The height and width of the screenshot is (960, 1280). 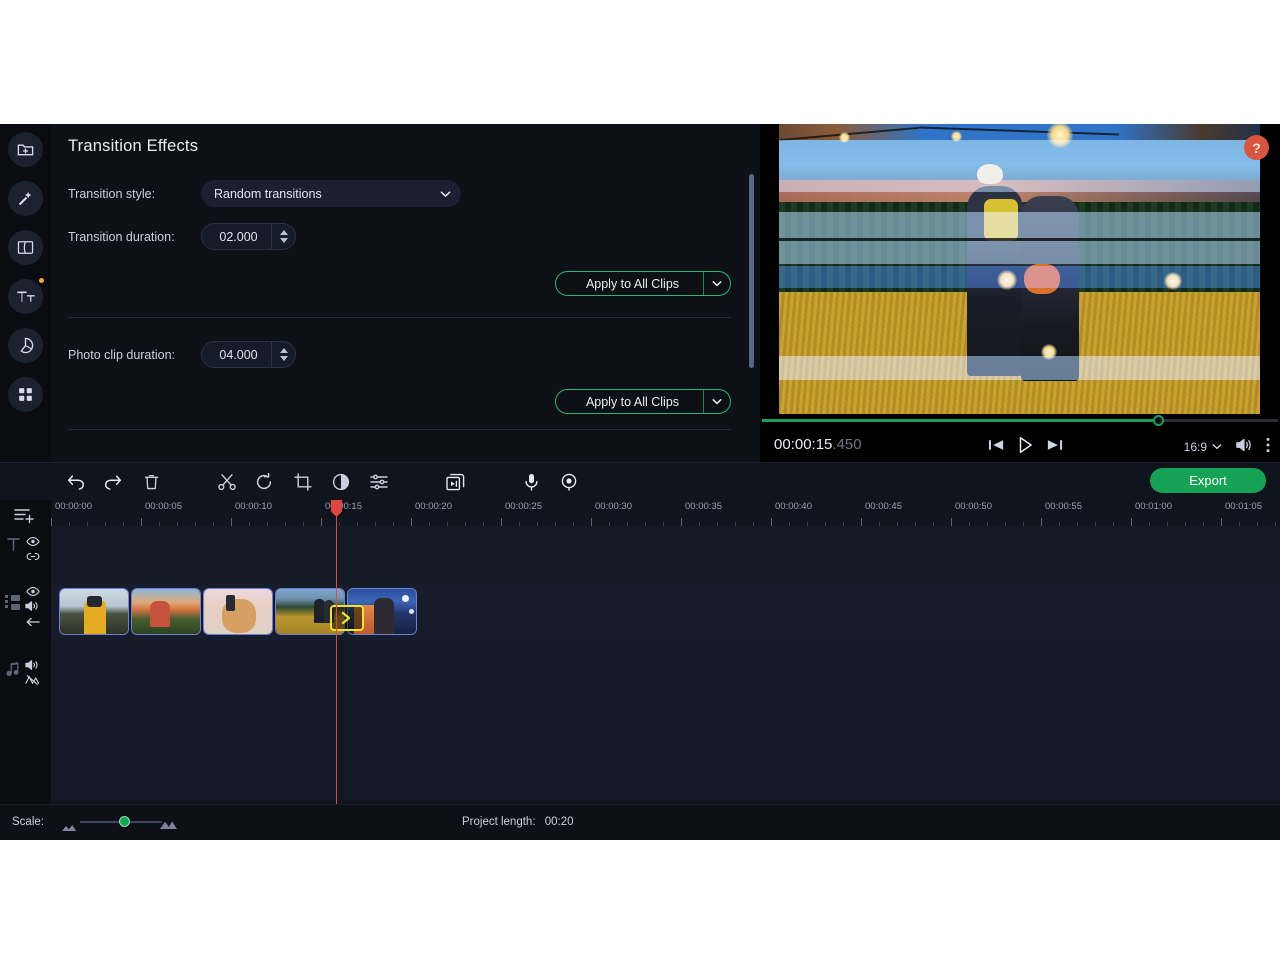 I want to click on photo-clip-duration-label: Photo clip duration:, so click(x=122, y=355).